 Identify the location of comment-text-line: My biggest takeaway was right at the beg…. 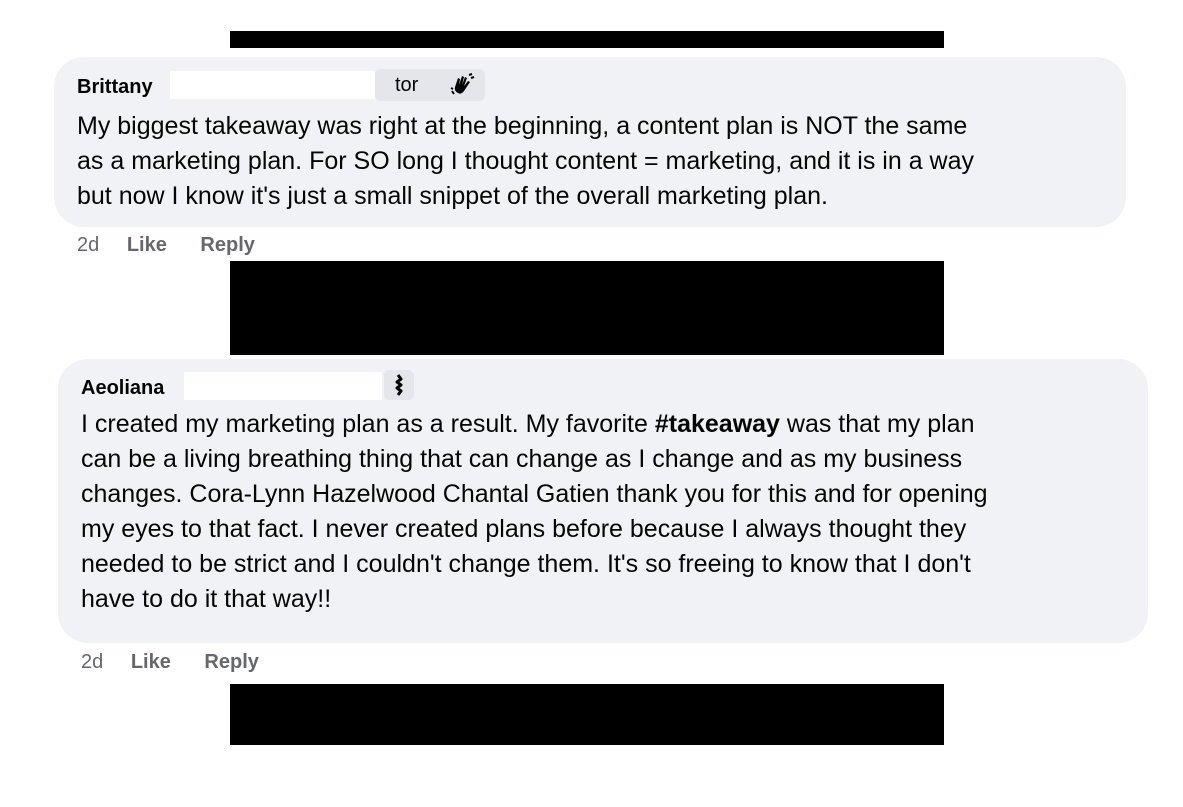
(522, 126).